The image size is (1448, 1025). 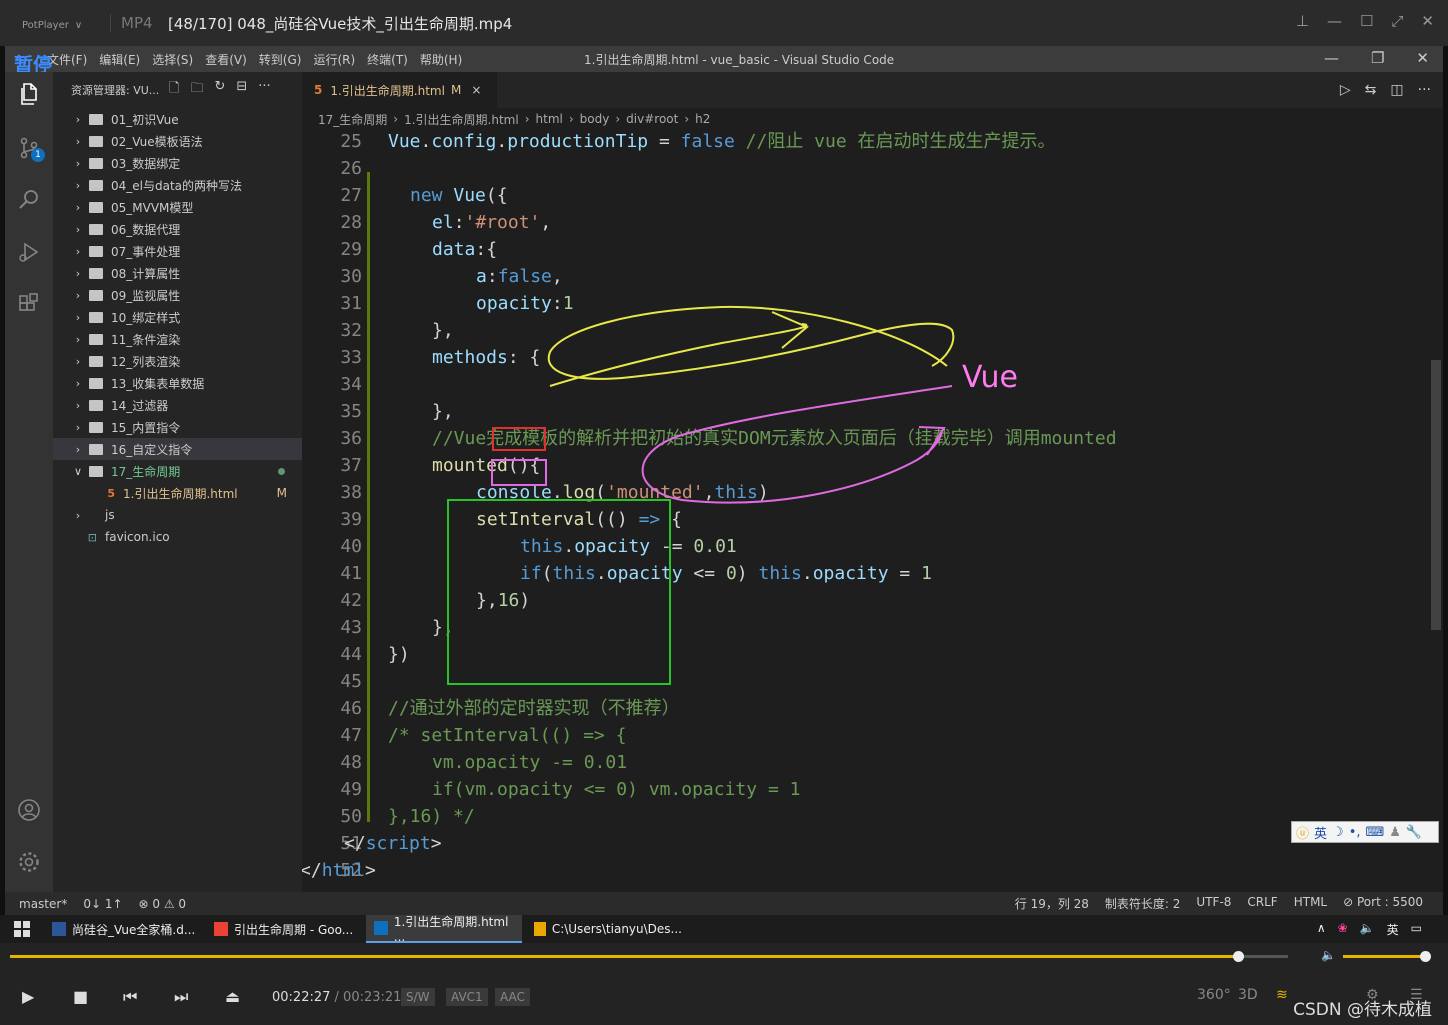 I want to click on volume-slider, so click(x=1387, y=956).